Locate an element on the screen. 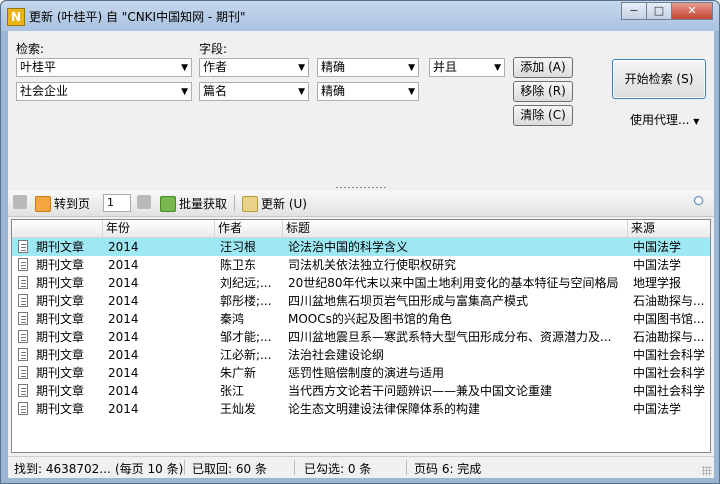 This screenshot has height=484, width=720. column-header-author: 作者 is located at coordinates (249, 228).